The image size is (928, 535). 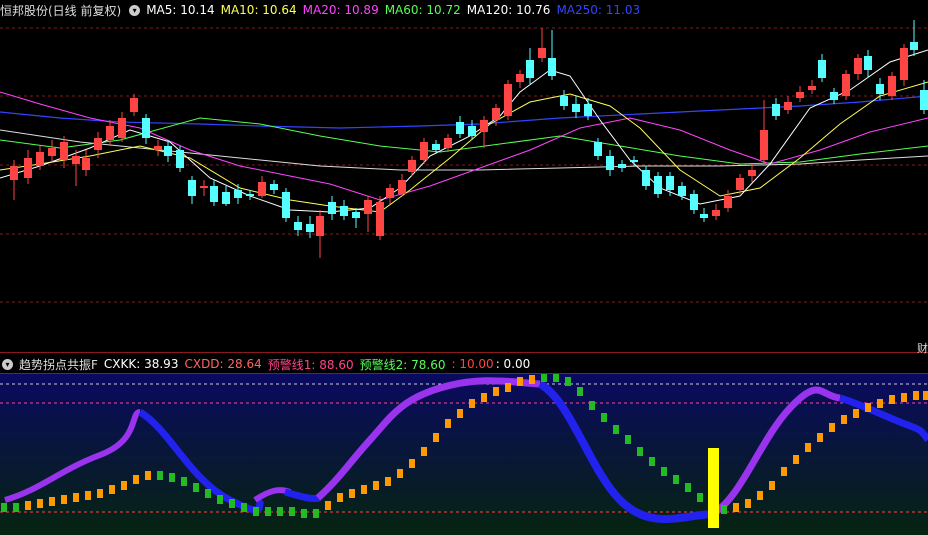 I want to click on warning-line-1-label: 预警线1: 88.60, so click(x=310, y=364).